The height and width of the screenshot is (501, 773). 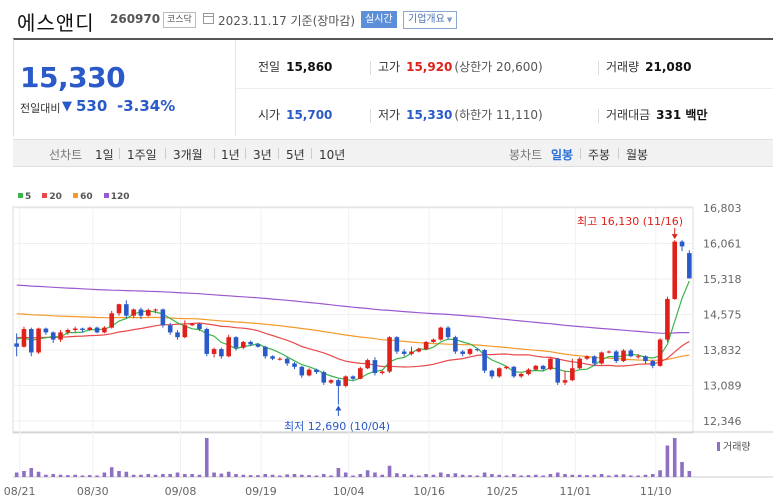 I want to click on period-3y: 3년, so click(x=262, y=154).